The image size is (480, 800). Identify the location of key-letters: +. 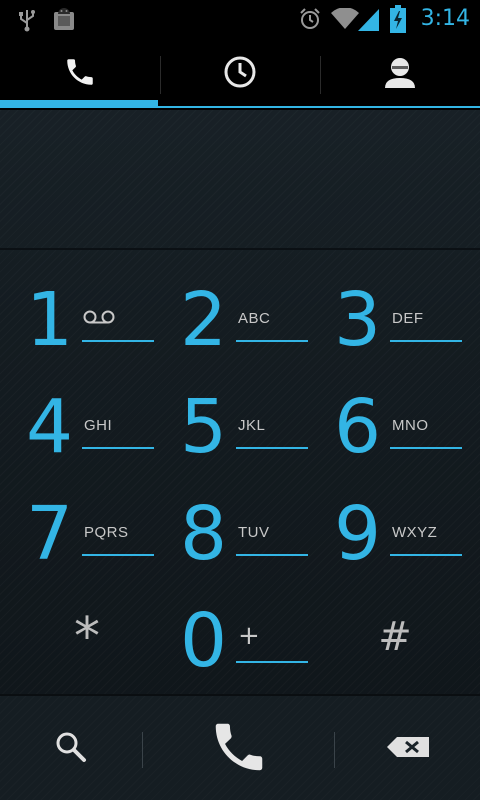
(249, 636).